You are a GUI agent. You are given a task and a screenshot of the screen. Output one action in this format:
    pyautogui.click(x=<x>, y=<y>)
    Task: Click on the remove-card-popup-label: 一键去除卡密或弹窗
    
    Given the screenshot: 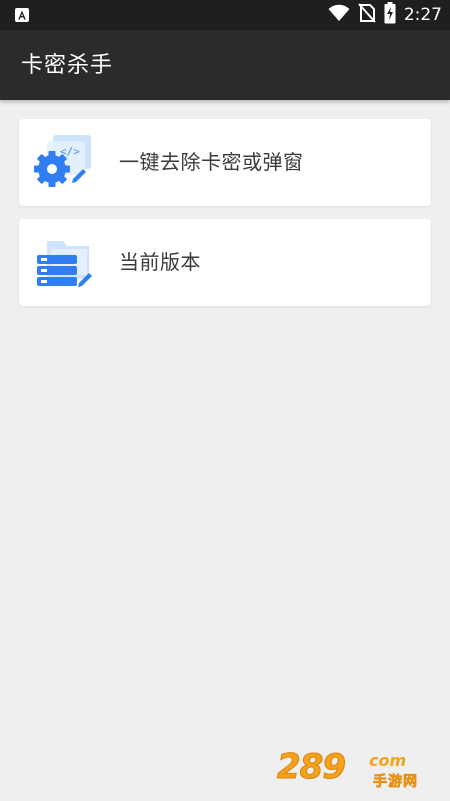 What is the action you would take?
    pyautogui.click(x=211, y=162)
    